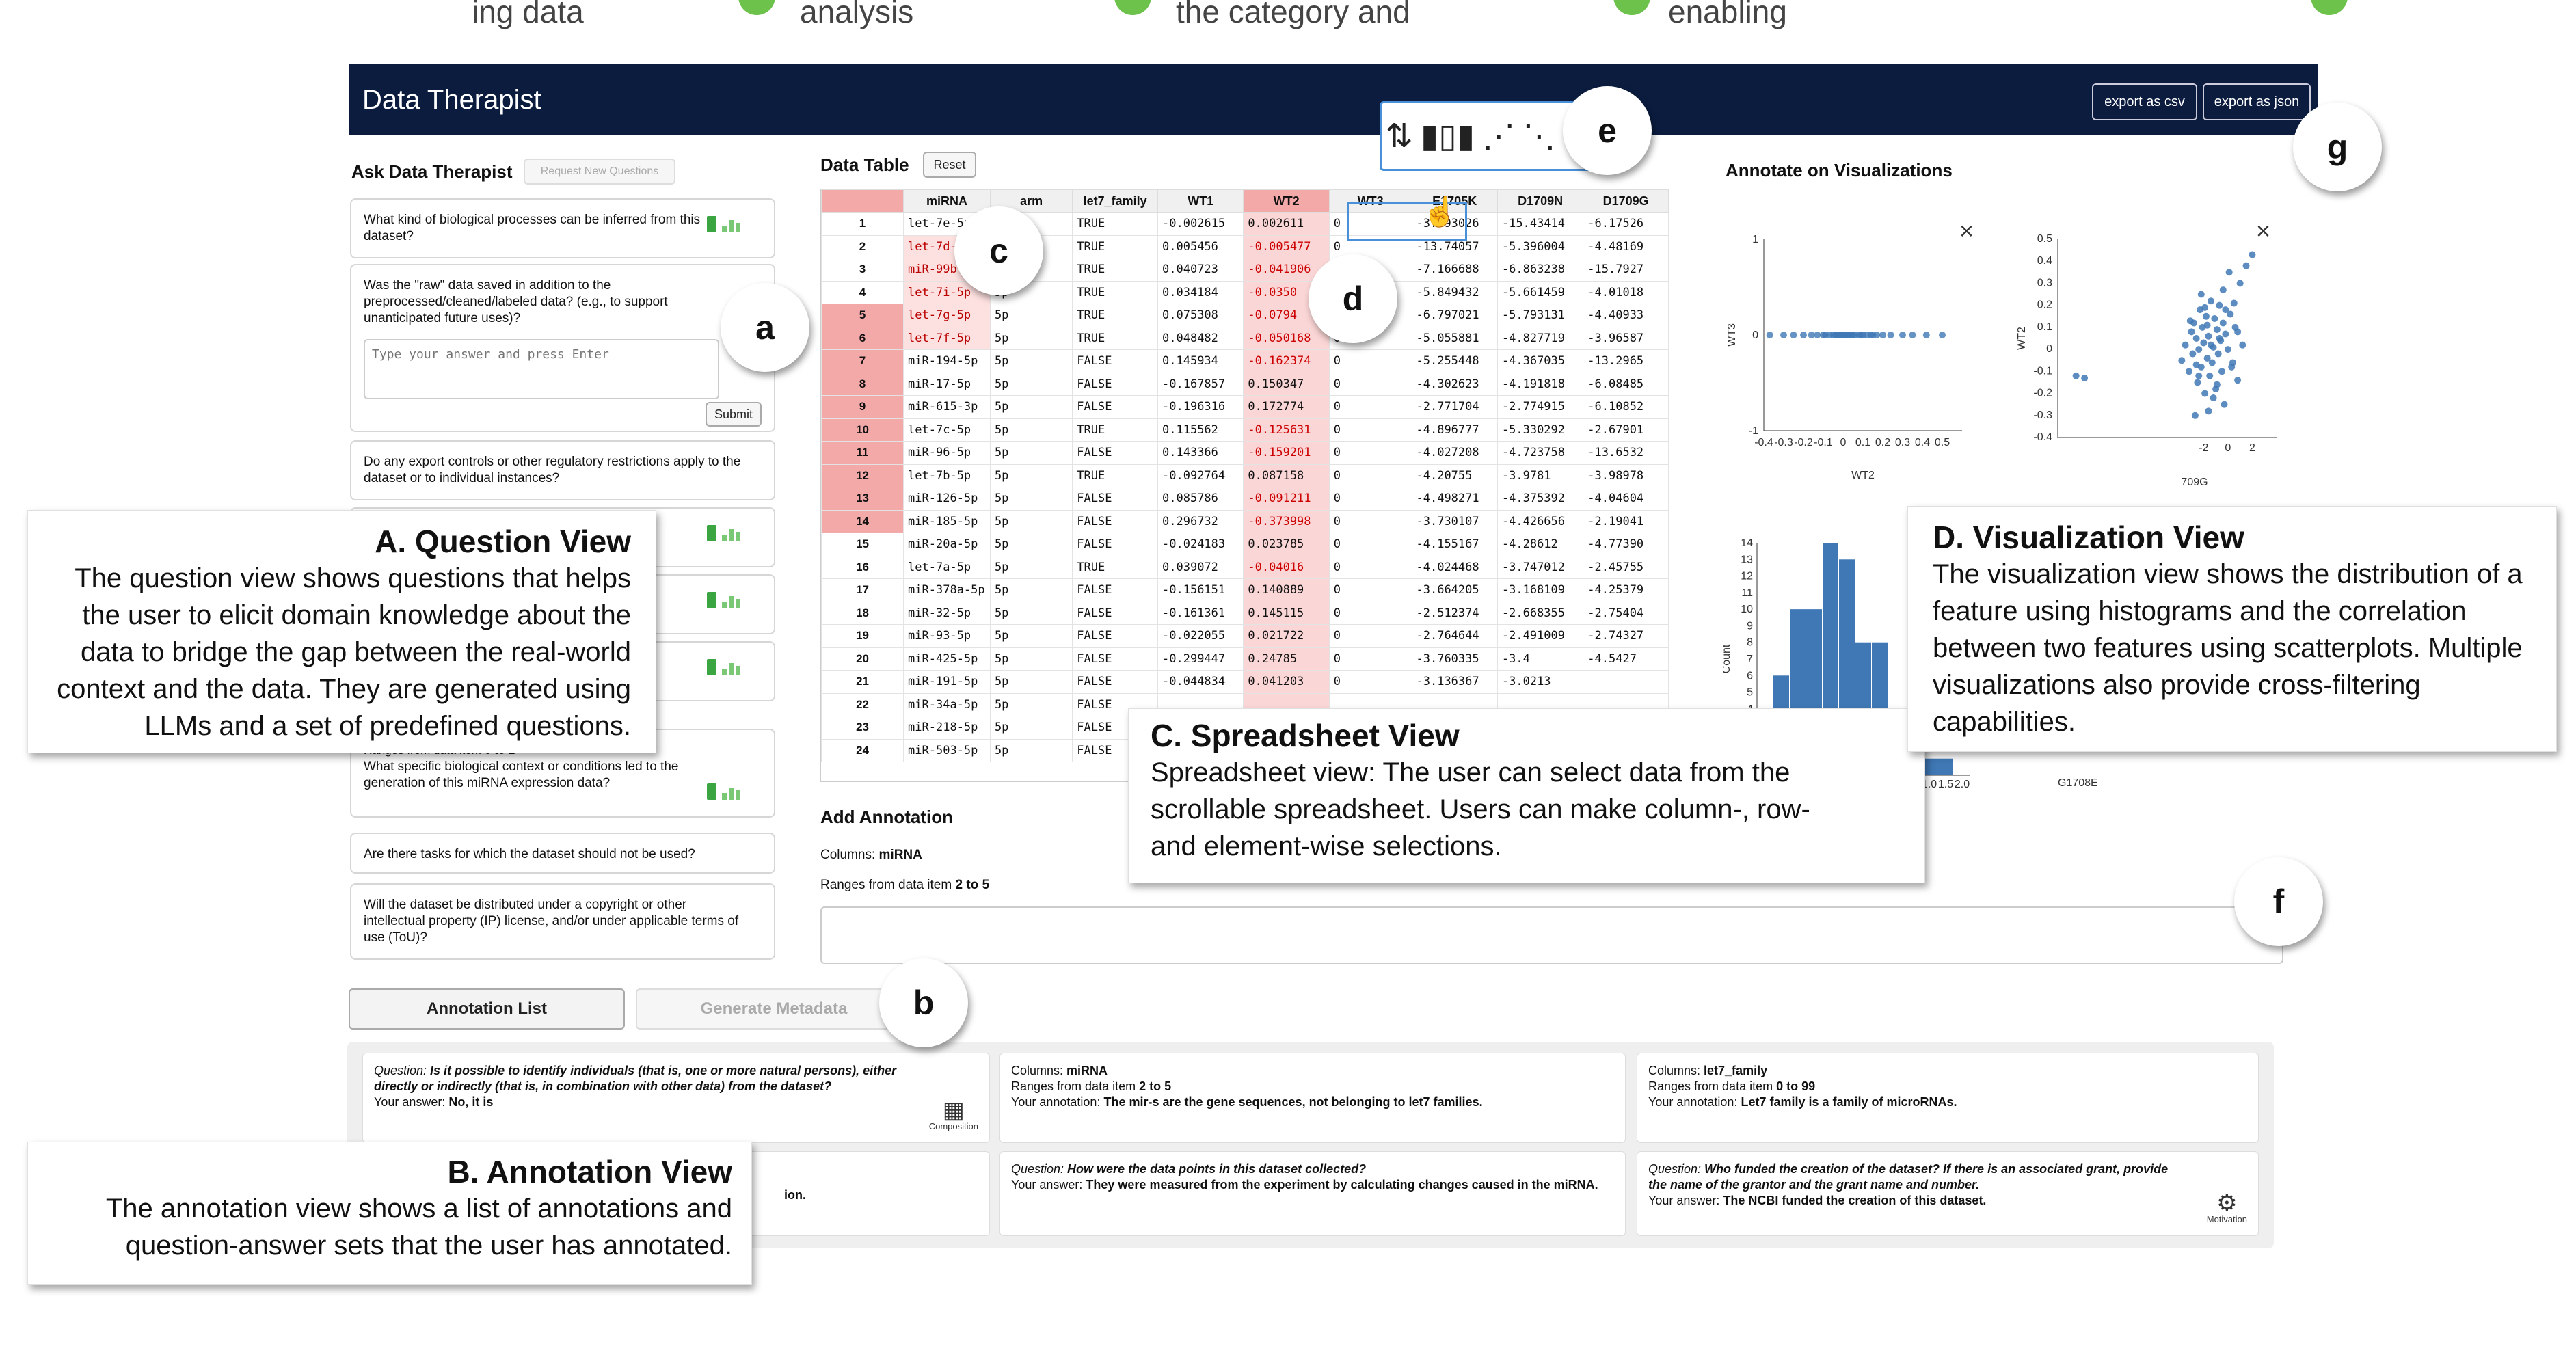  Describe the element at coordinates (1454, 475) in the screenshot. I see `table-cell: -4.20755` at that location.